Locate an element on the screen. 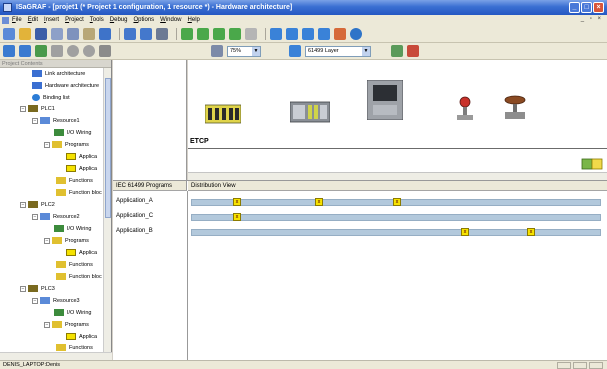  mdi-controls: _ ▫ × is located at coordinates (592, 19).